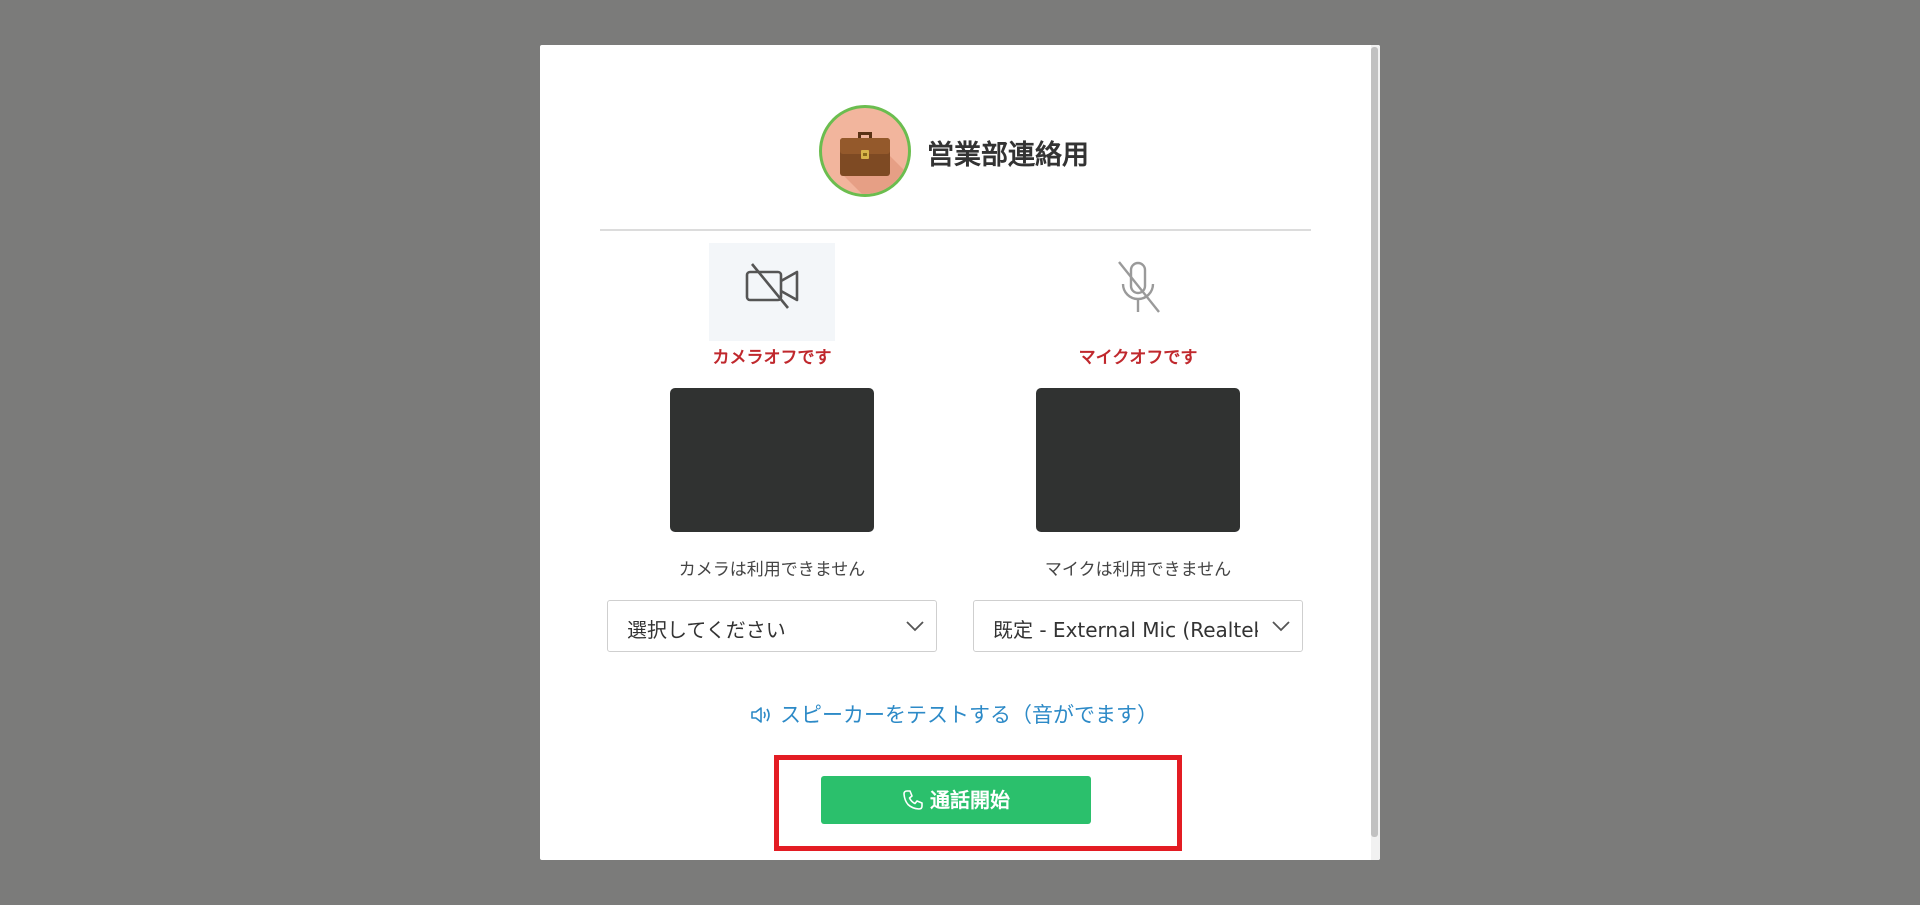  Describe the element at coordinates (772, 460) in the screenshot. I see `camera-preview` at that location.